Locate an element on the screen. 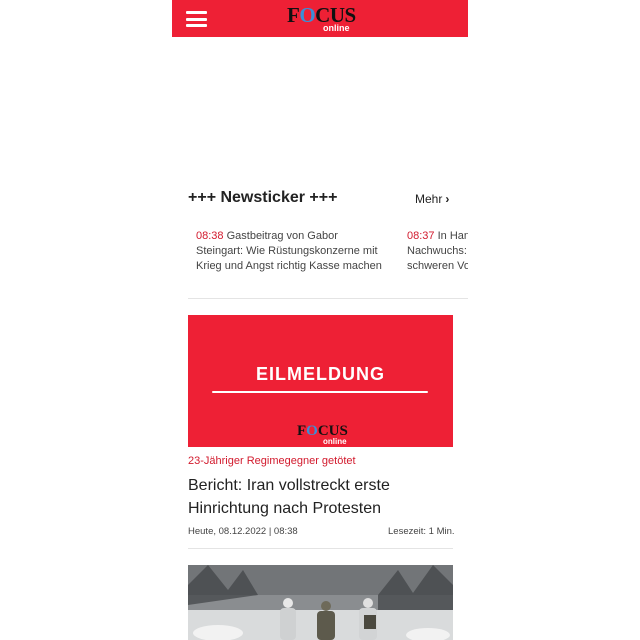 Image resolution: width=640 pixels, height=640 pixels. newsticker-more-link: Mehr › is located at coordinates (432, 199).